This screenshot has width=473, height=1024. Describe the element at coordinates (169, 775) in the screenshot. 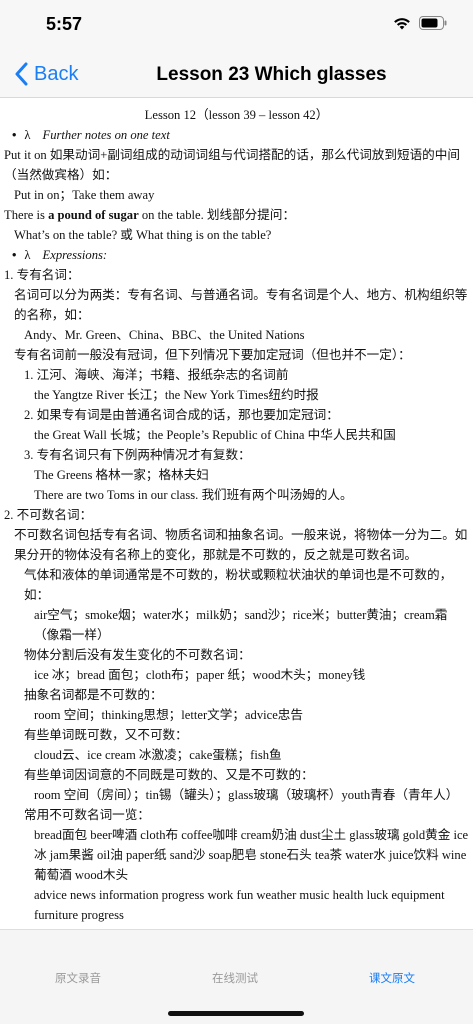

I see `paragraph: 有些单词因词意的不同既是可数的、又是不可数的：` at that location.